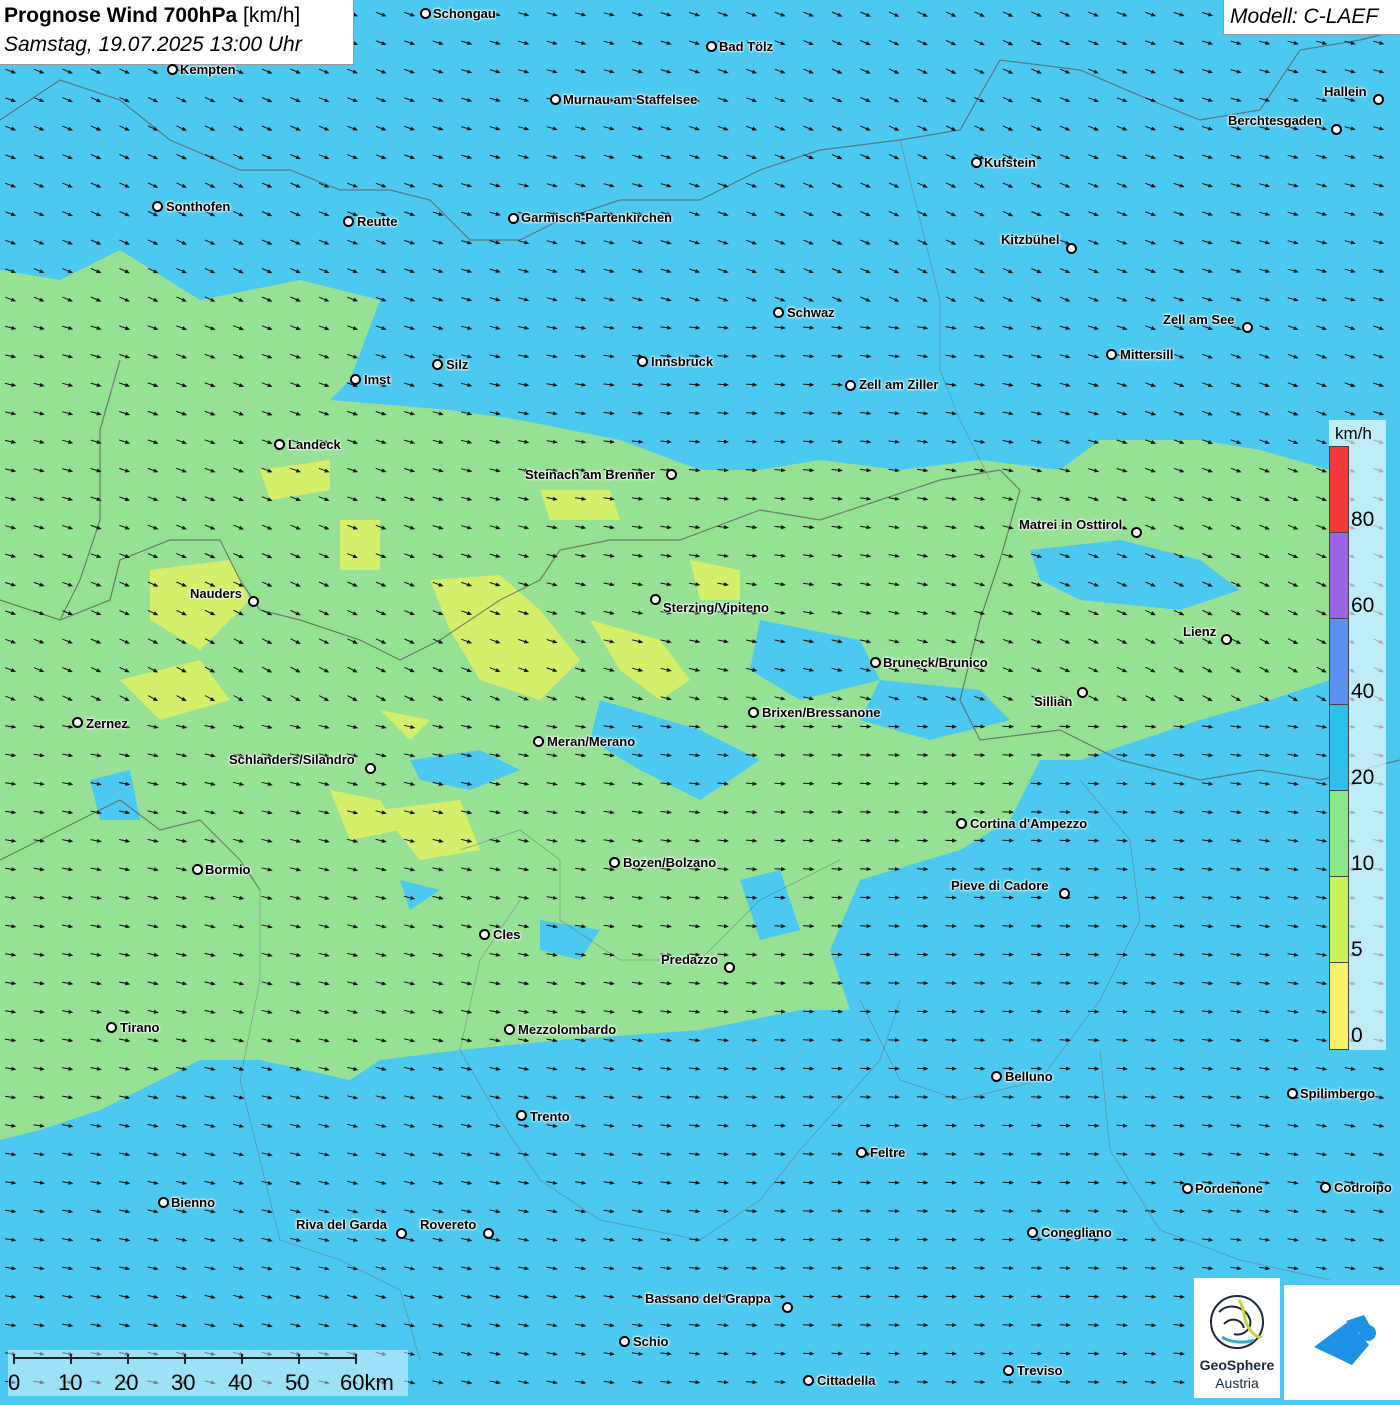 The height and width of the screenshot is (1405, 1400). Describe the element at coordinates (271, 15) in the screenshot. I see `map-title-unit: [km/h]` at that location.